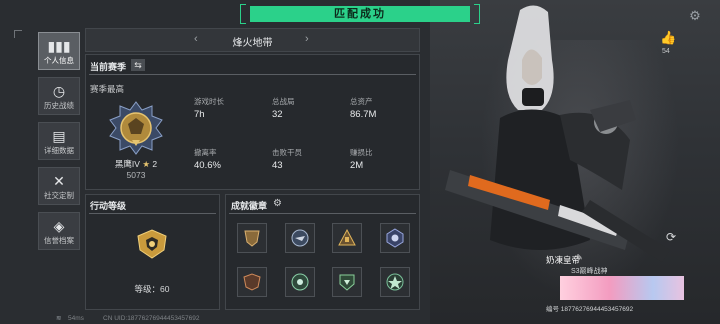 The width and height of the screenshot is (720, 324). I want to click on stat-value-playtime: 7h, so click(199, 114).